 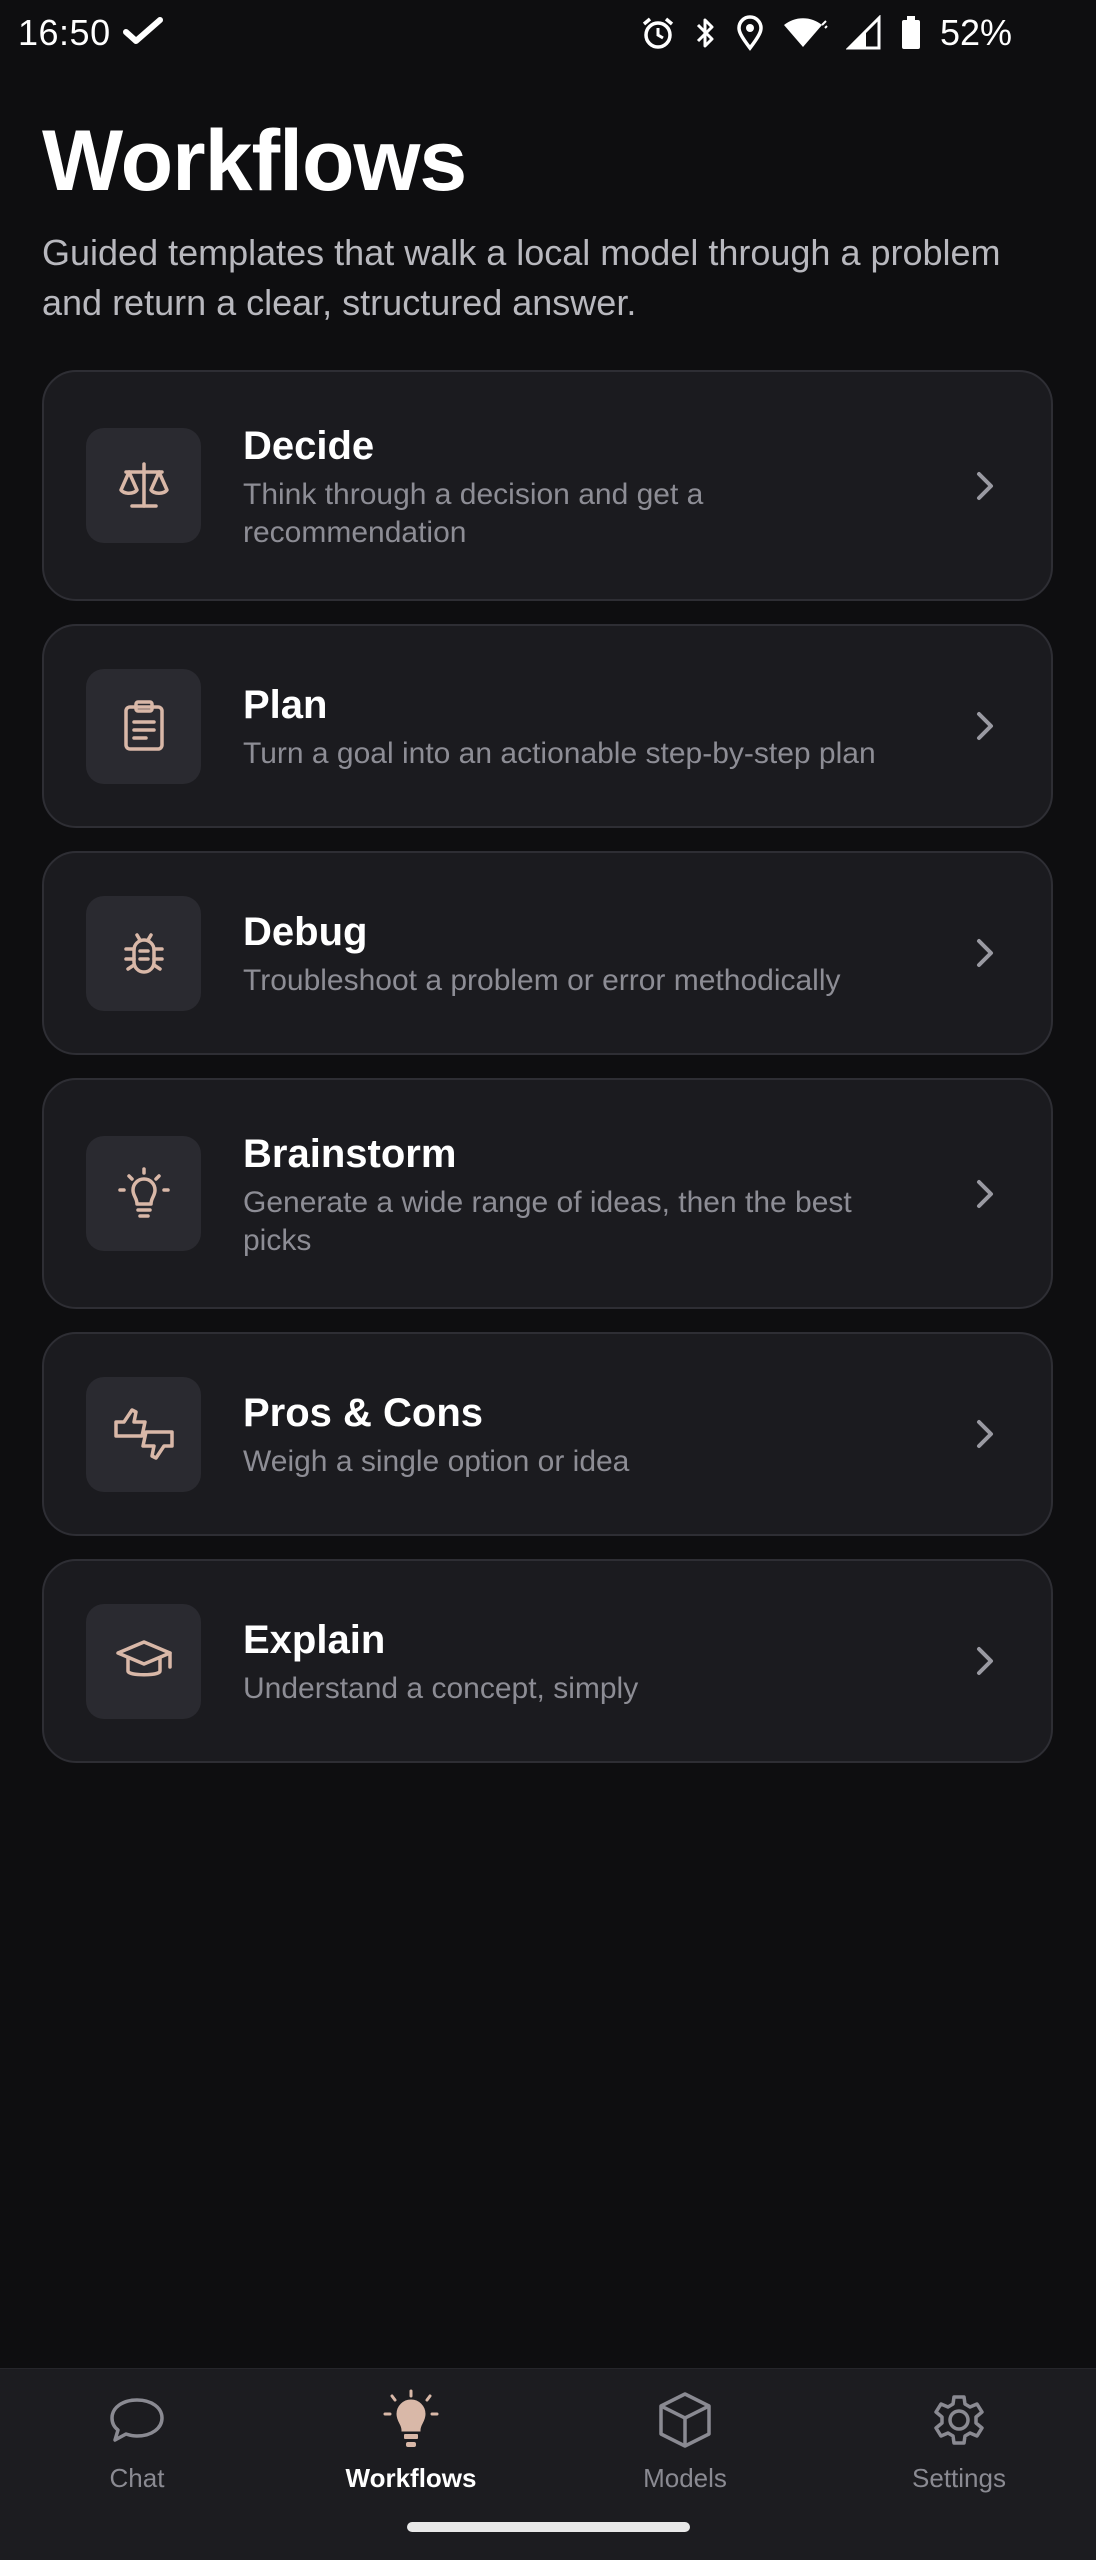 What do you see at coordinates (805, 33) in the screenshot?
I see `wifi-icon` at bounding box center [805, 33].